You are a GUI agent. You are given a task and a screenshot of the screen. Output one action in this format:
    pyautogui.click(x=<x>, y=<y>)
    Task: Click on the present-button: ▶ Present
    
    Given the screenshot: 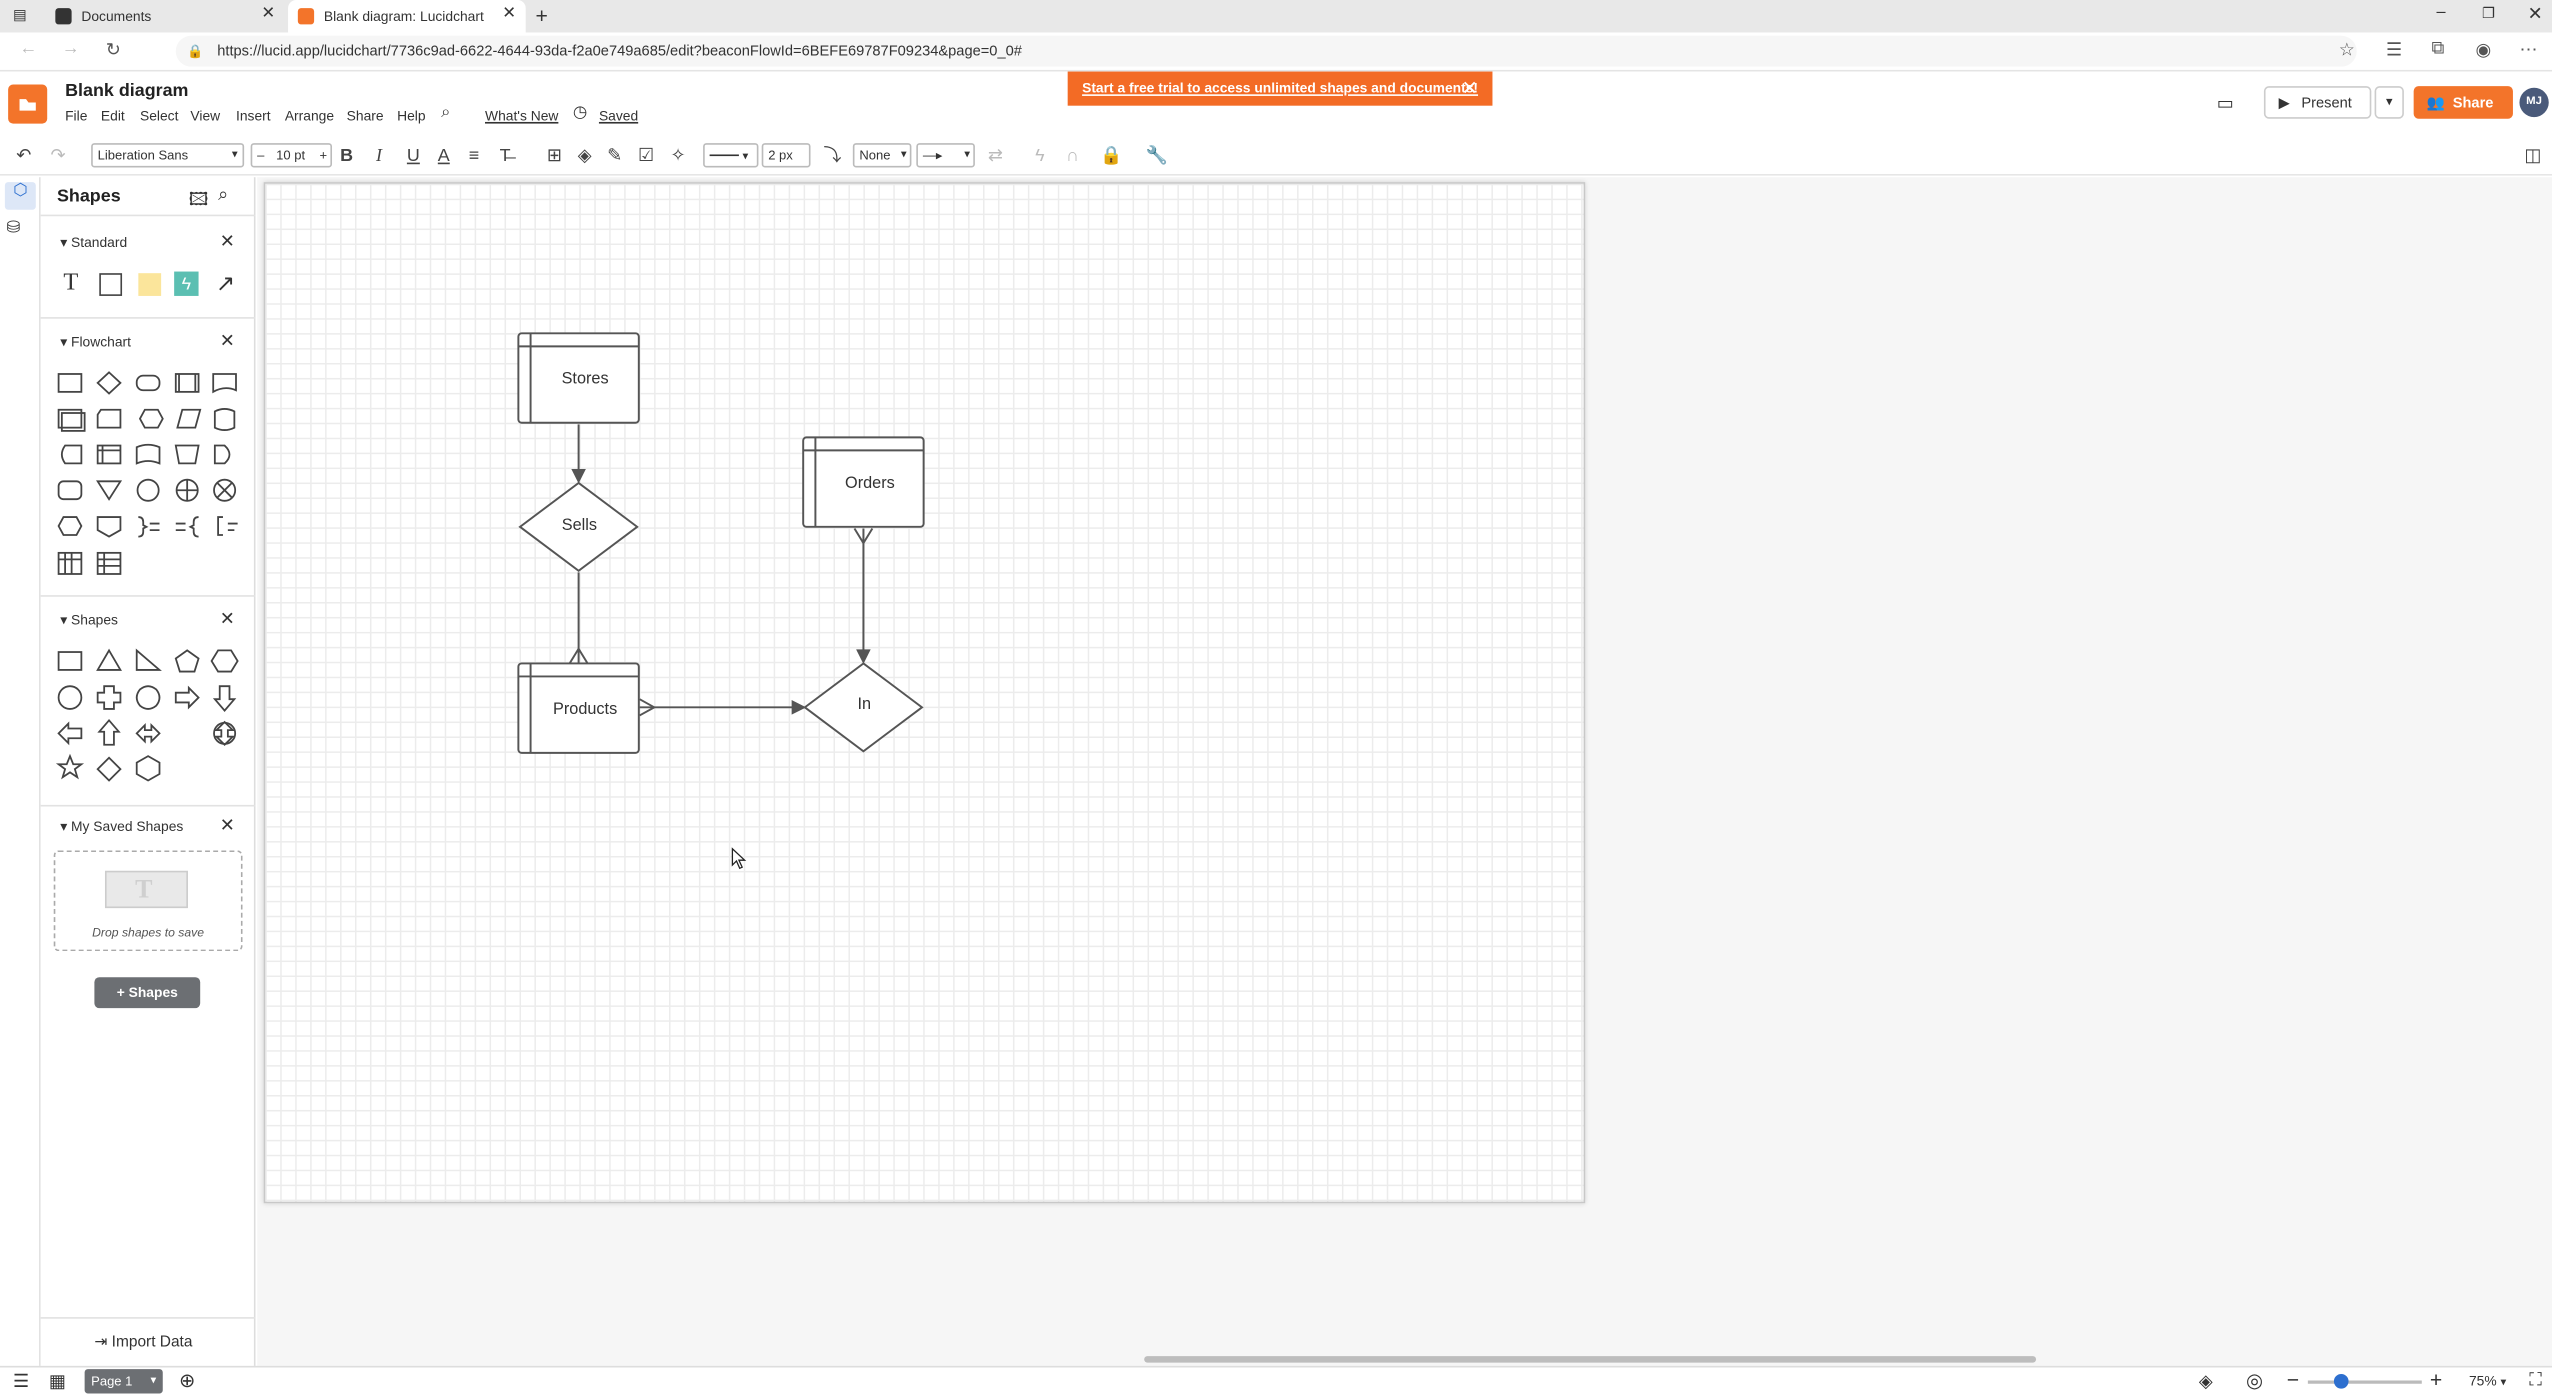 What is the action you would take?
    pyautogui.click(x=2317, y=102)
    